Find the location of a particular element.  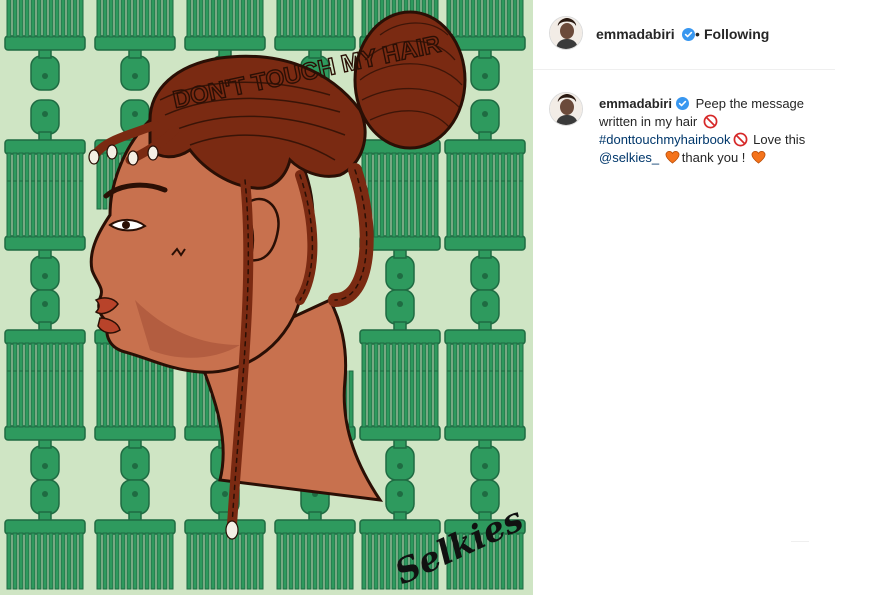

avatar is located at coordinates (566, 33).